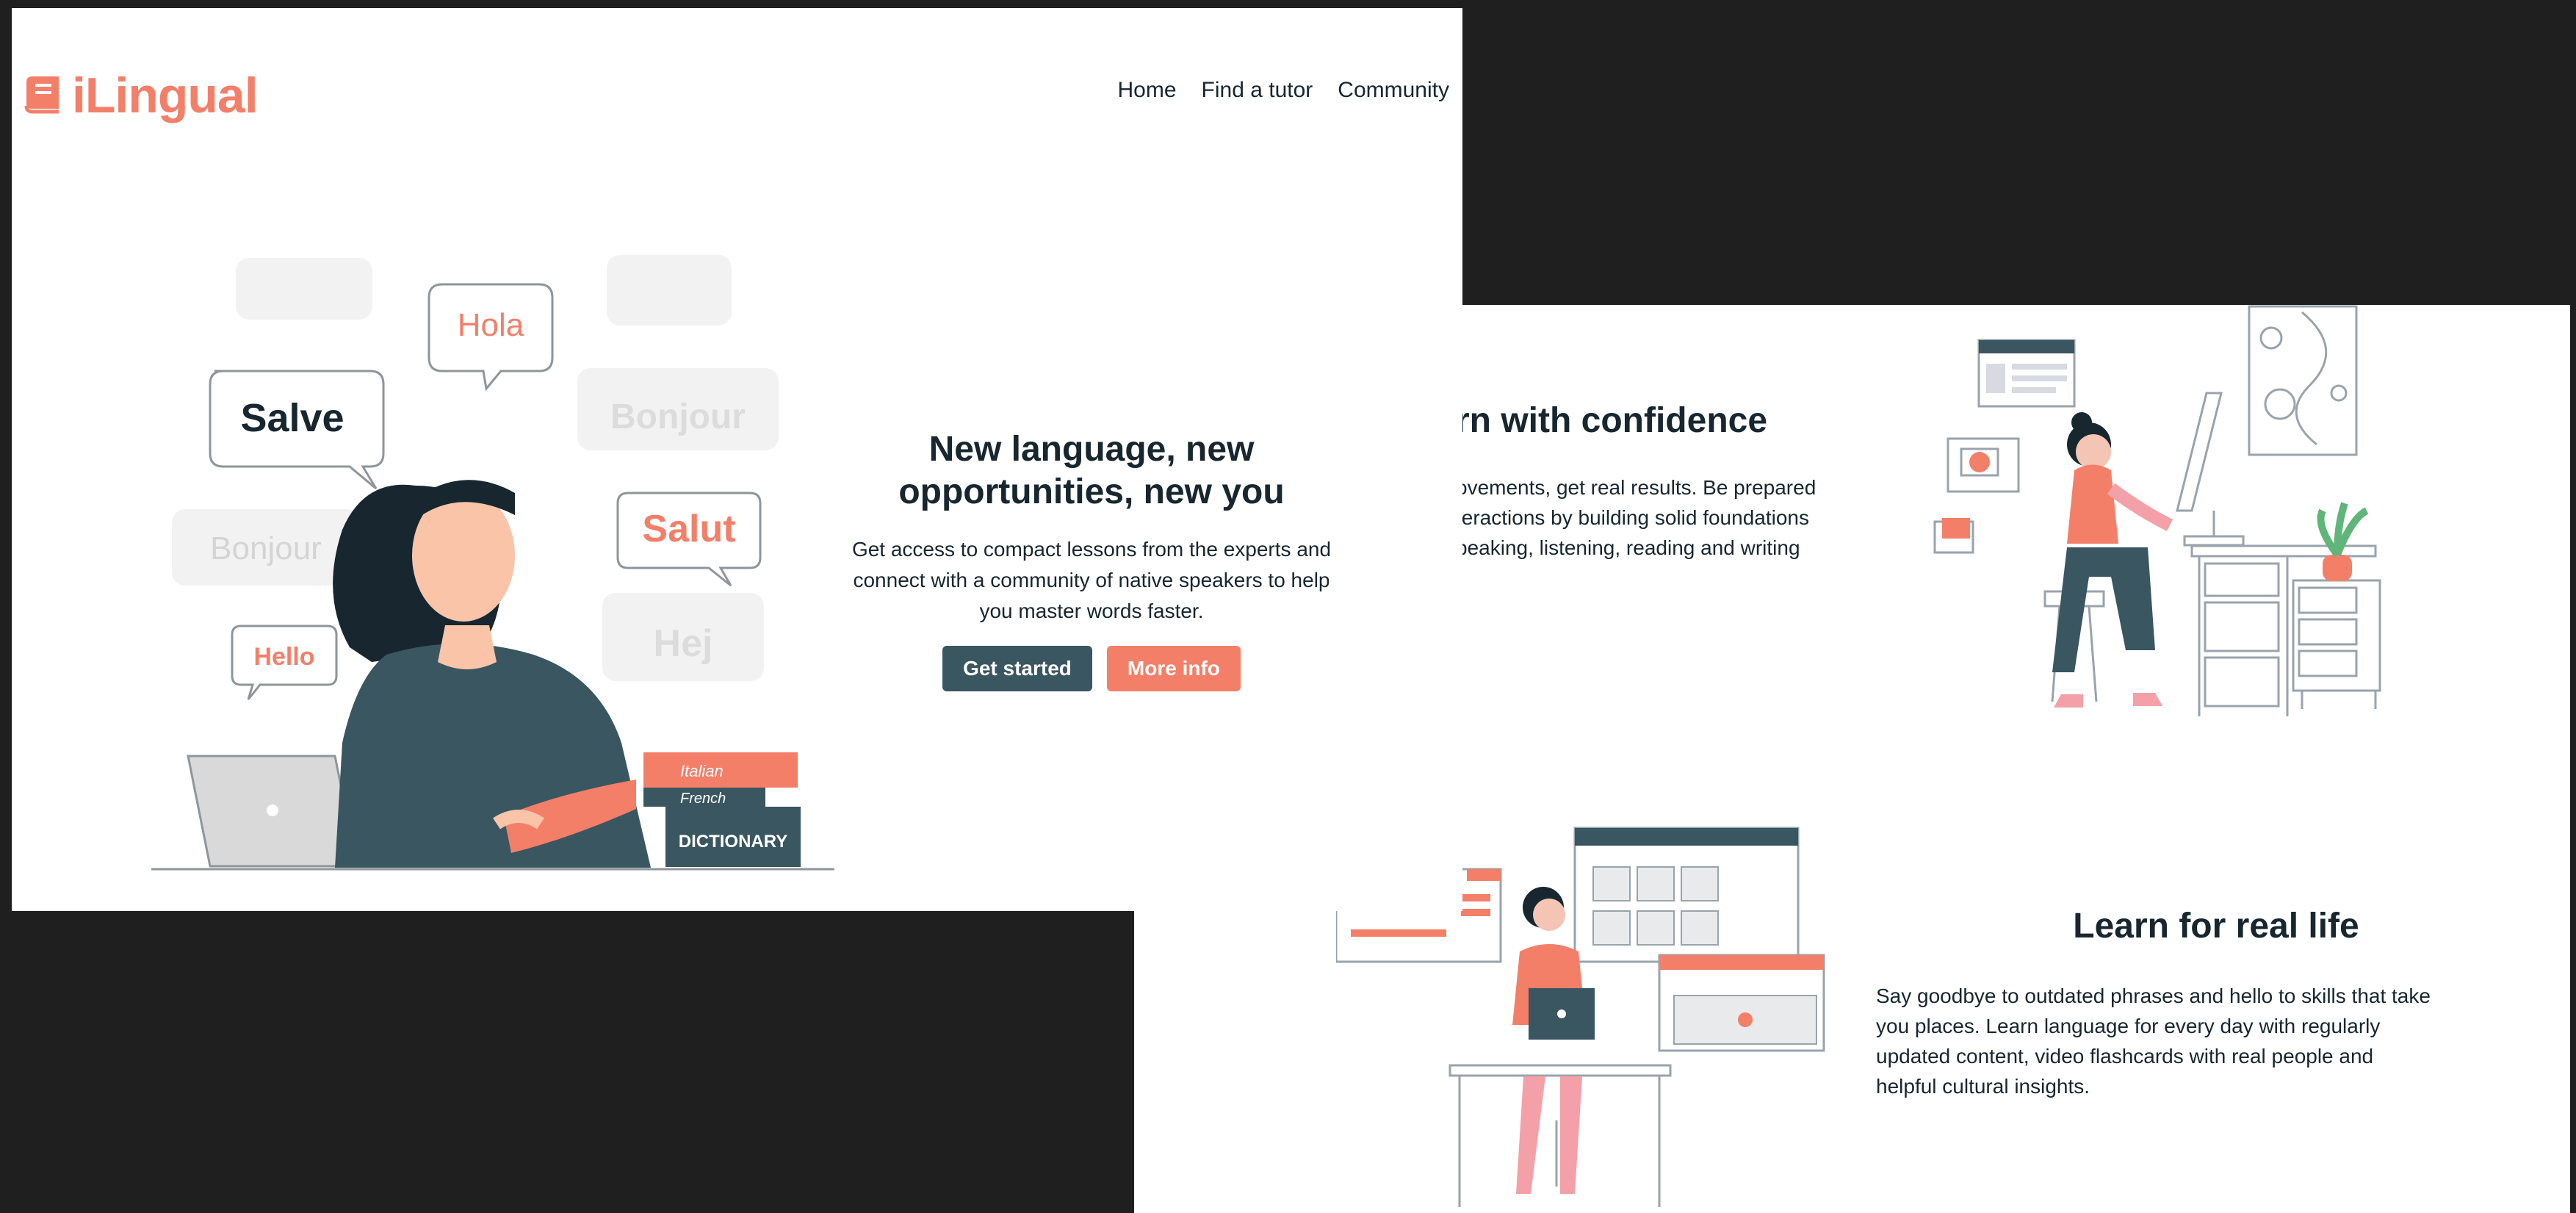 The image size is (2576, 1213). I want to click on bubble-hej: Hej, so click(683, 643).